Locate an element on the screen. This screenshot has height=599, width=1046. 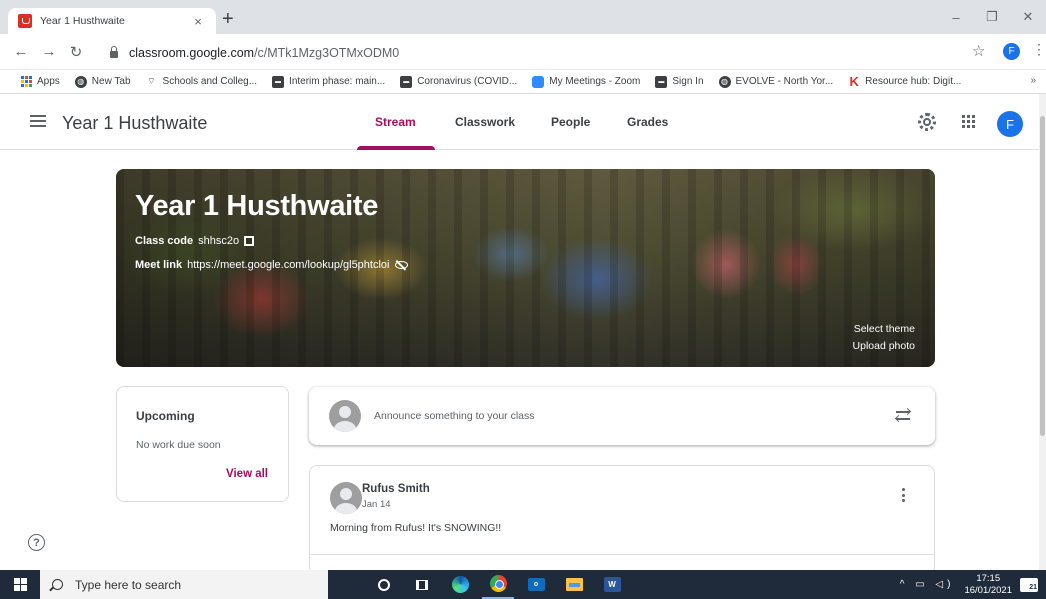
word-taskbar-button: W is located at coordinates (612, 584).